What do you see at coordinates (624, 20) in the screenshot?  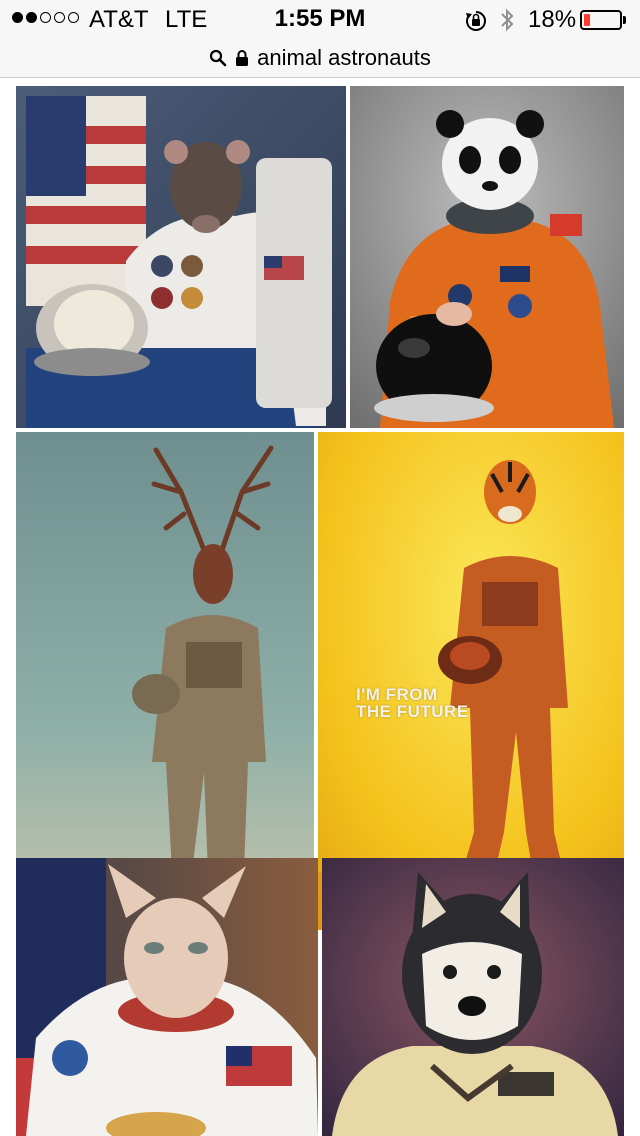 I see `battery-tip` at bounding box center [624, 20].